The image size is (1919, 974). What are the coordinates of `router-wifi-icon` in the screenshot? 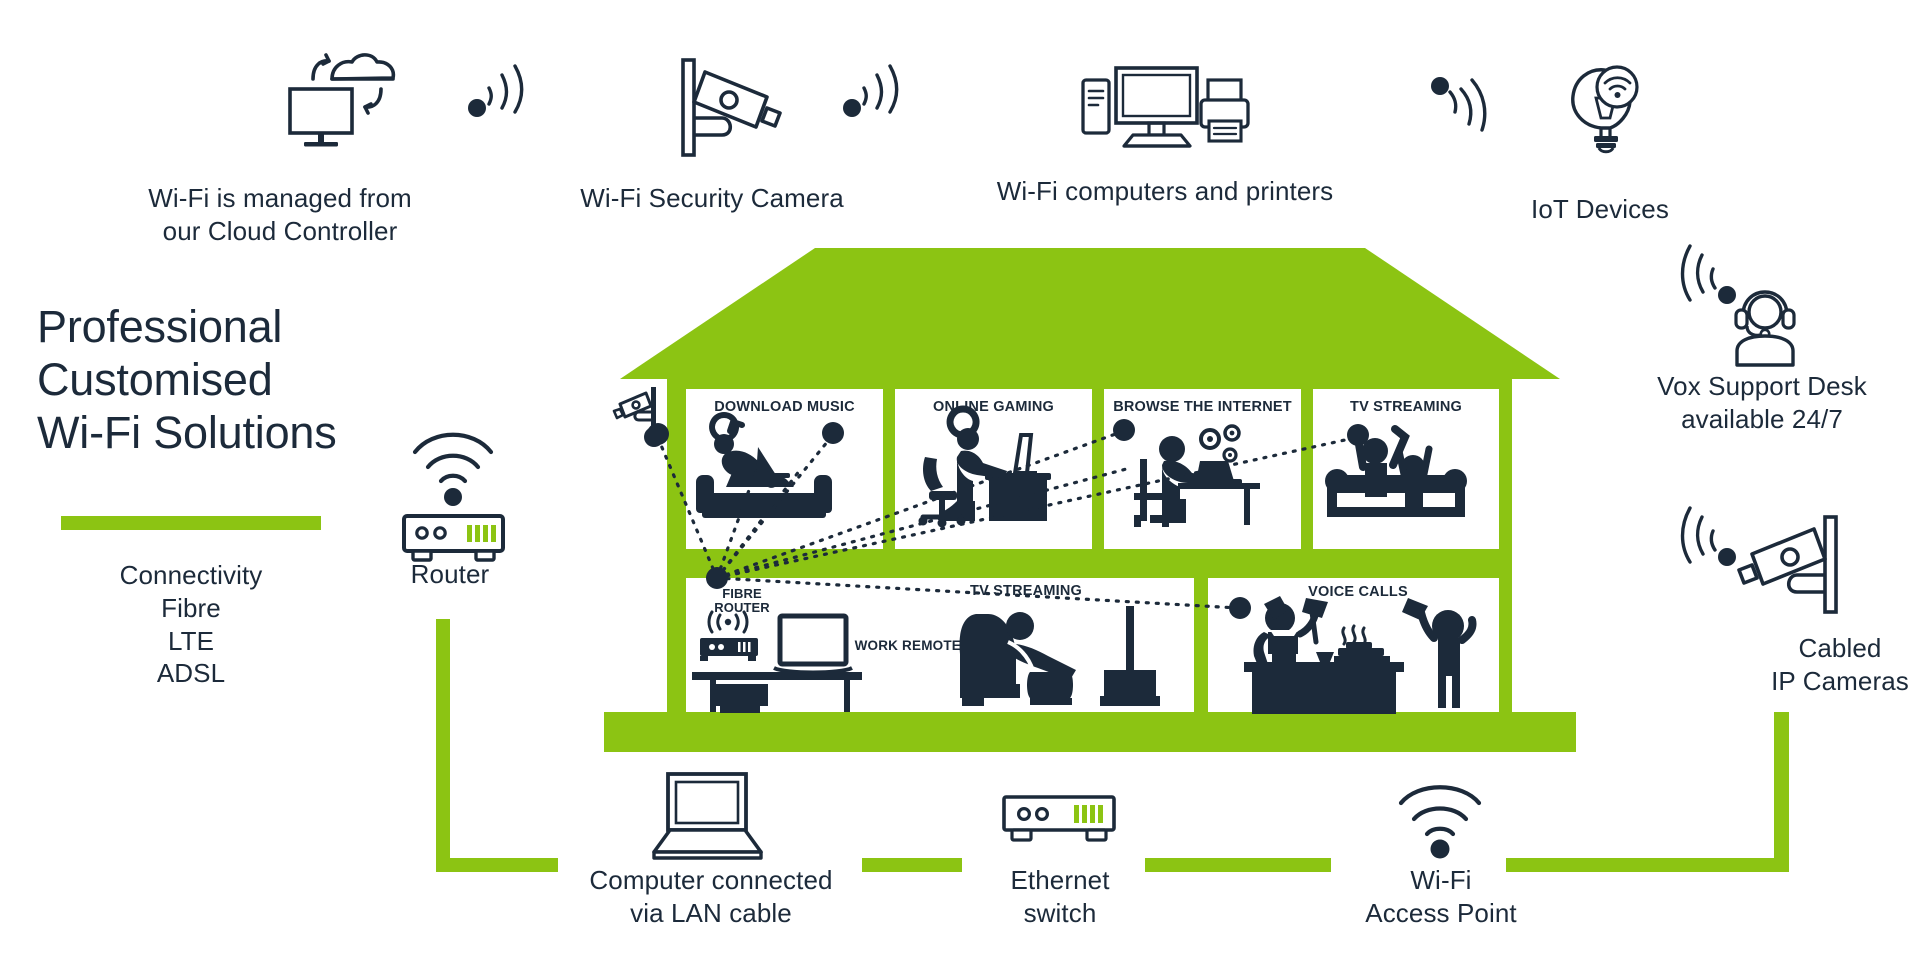 It's located at (460, 483).